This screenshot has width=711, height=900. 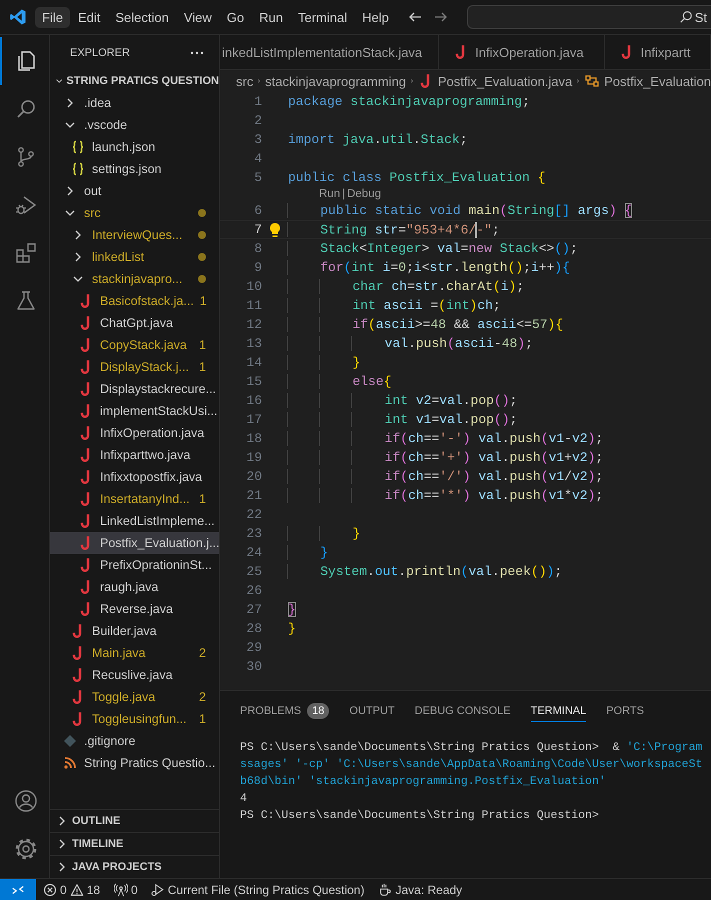 What do you see at coordinates (558, 711) in the screenshot?
I see `panel-tab: TERMINAL` at bounding box center [558, 711].